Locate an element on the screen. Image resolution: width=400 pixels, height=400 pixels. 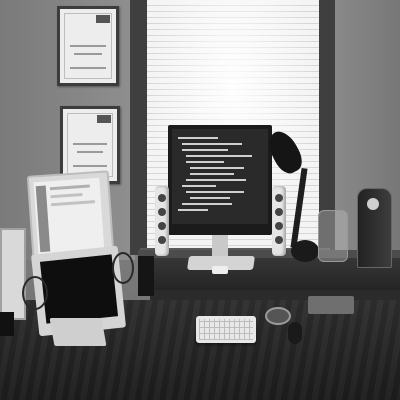
small-device is located at coordinates (7, 324).